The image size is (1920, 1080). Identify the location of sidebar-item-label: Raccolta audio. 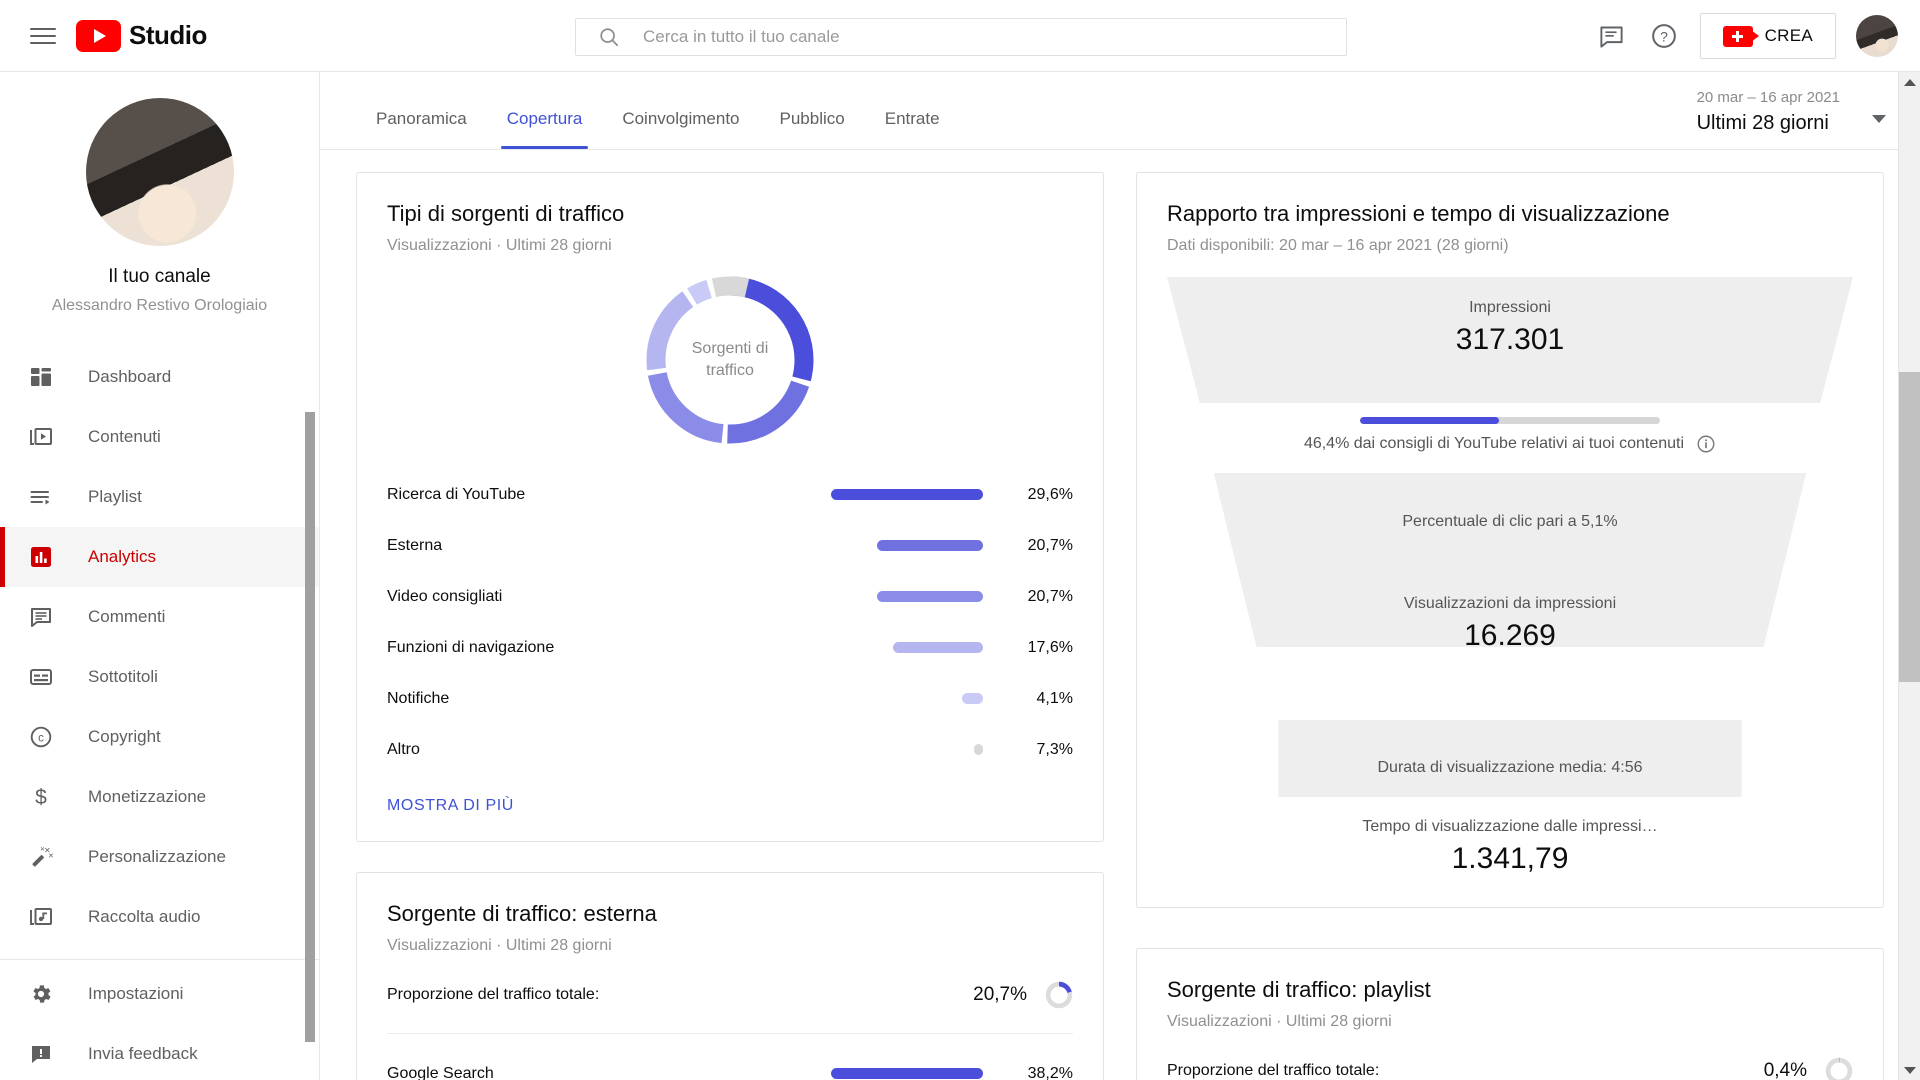
(144, 916).